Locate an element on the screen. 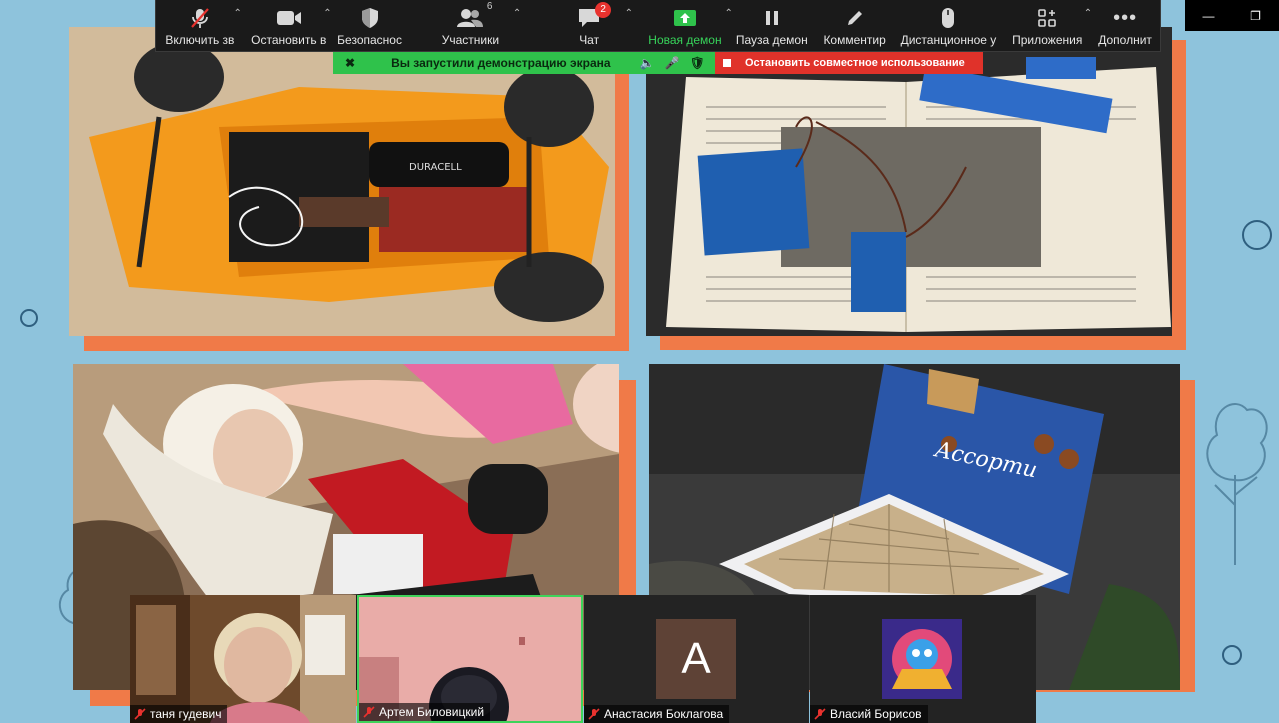 The width and height of the screenshot is (1279, 723). chat-label: Чат is located at coordinates (589, 40).